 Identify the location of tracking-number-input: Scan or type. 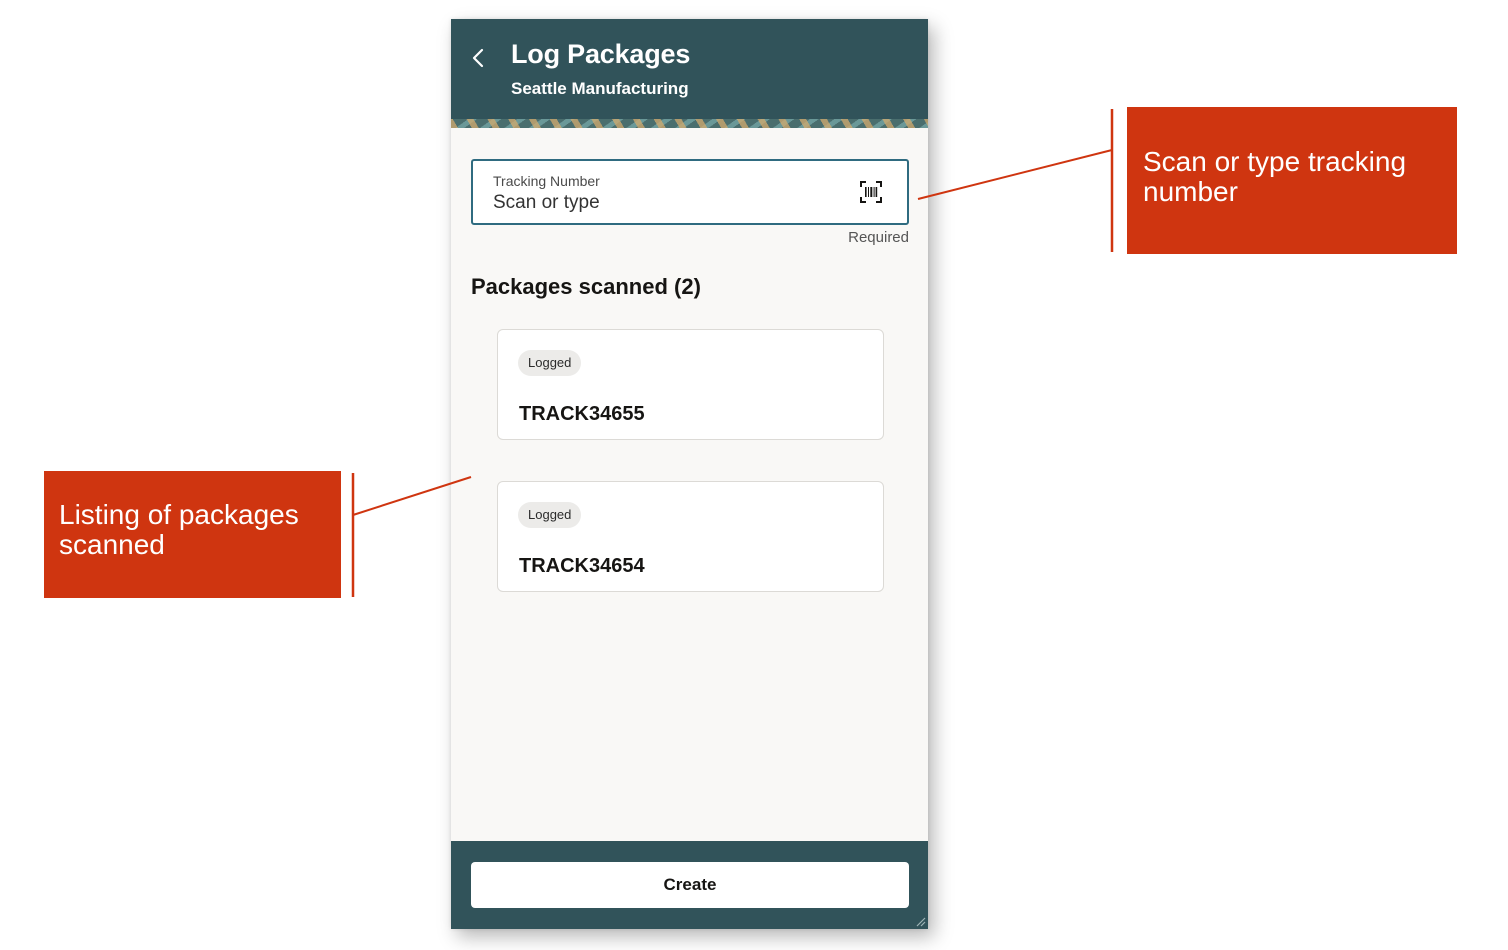
(546, 203).